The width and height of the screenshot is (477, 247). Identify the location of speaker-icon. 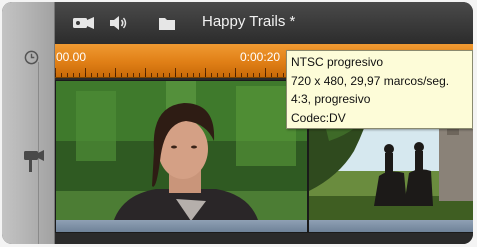
(118, 23).